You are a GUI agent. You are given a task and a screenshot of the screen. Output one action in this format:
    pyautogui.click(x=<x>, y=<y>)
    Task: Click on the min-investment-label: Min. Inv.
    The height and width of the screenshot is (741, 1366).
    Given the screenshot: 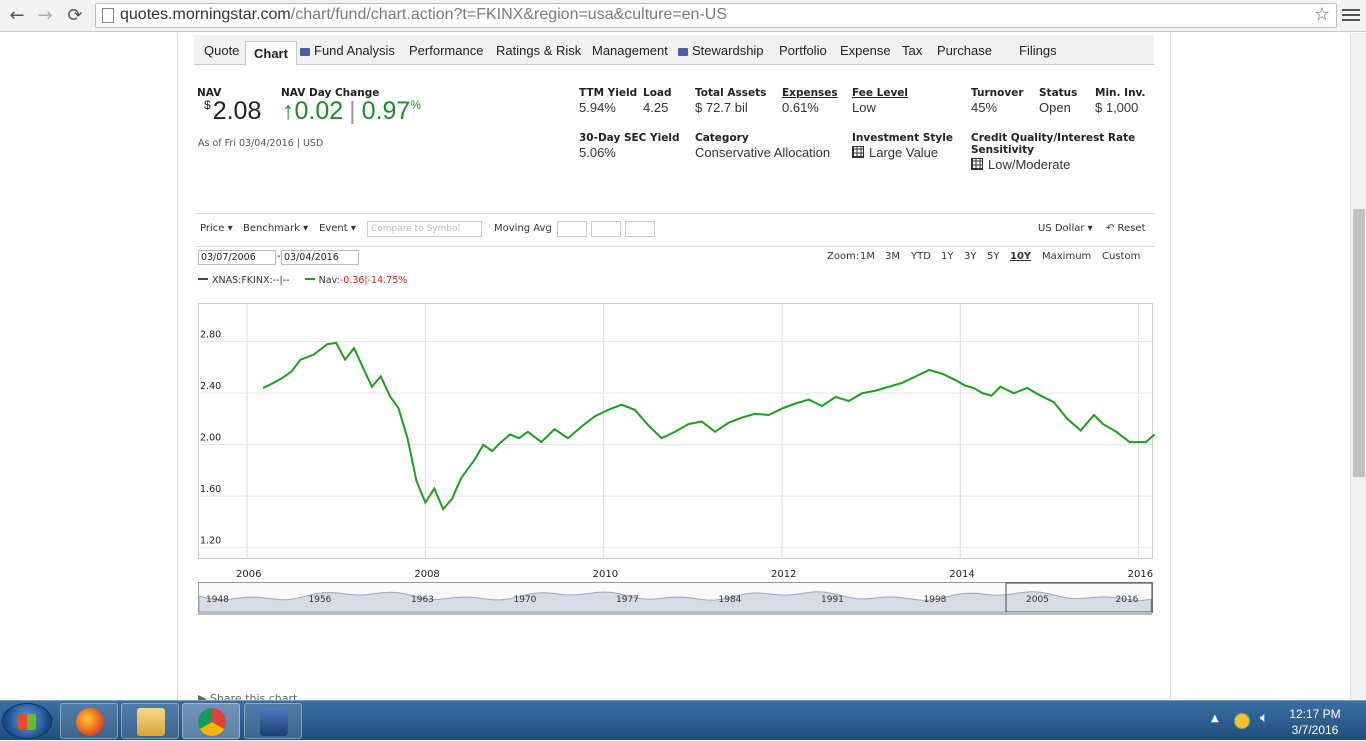 What is the action you would take?
    pyautogui.click(x=1120, y=93)
    